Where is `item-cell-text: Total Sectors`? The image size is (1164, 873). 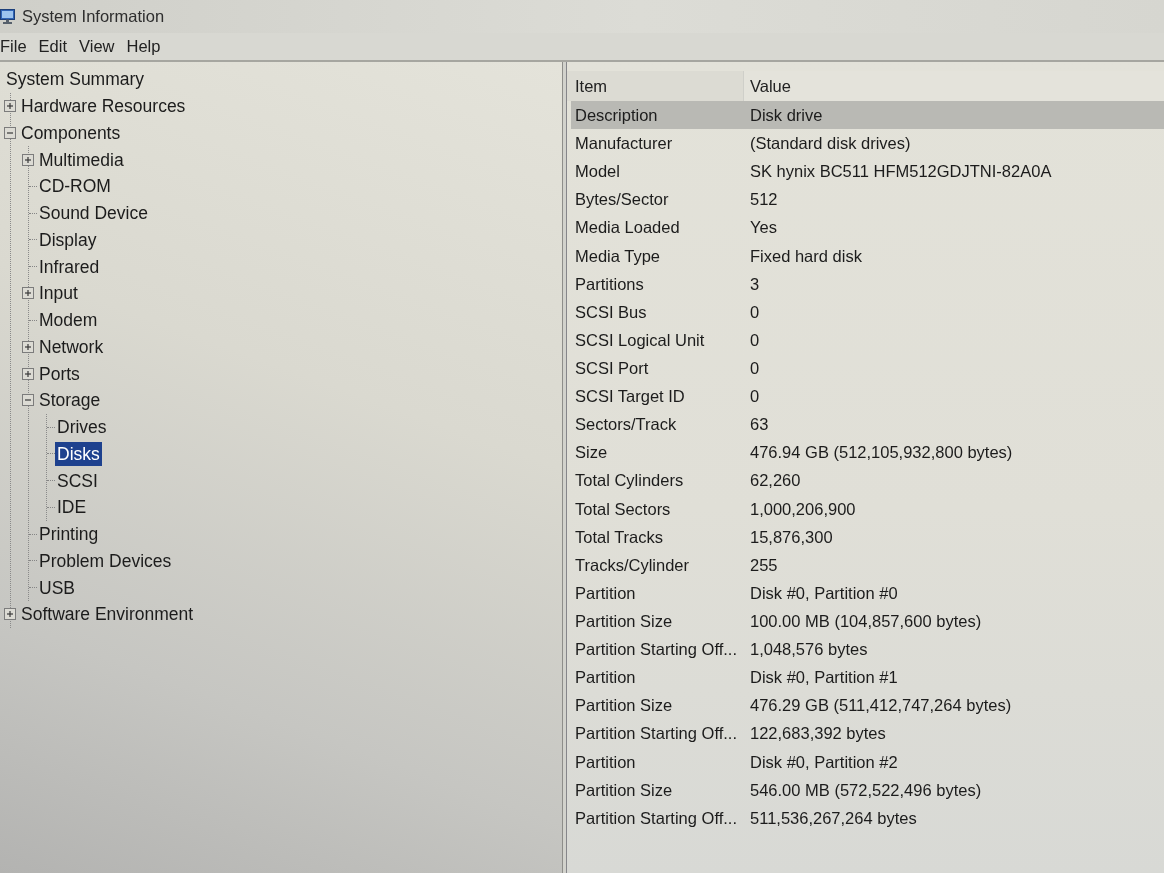 item-cell-text: Total Sectors is located at coordinates (623, 509).